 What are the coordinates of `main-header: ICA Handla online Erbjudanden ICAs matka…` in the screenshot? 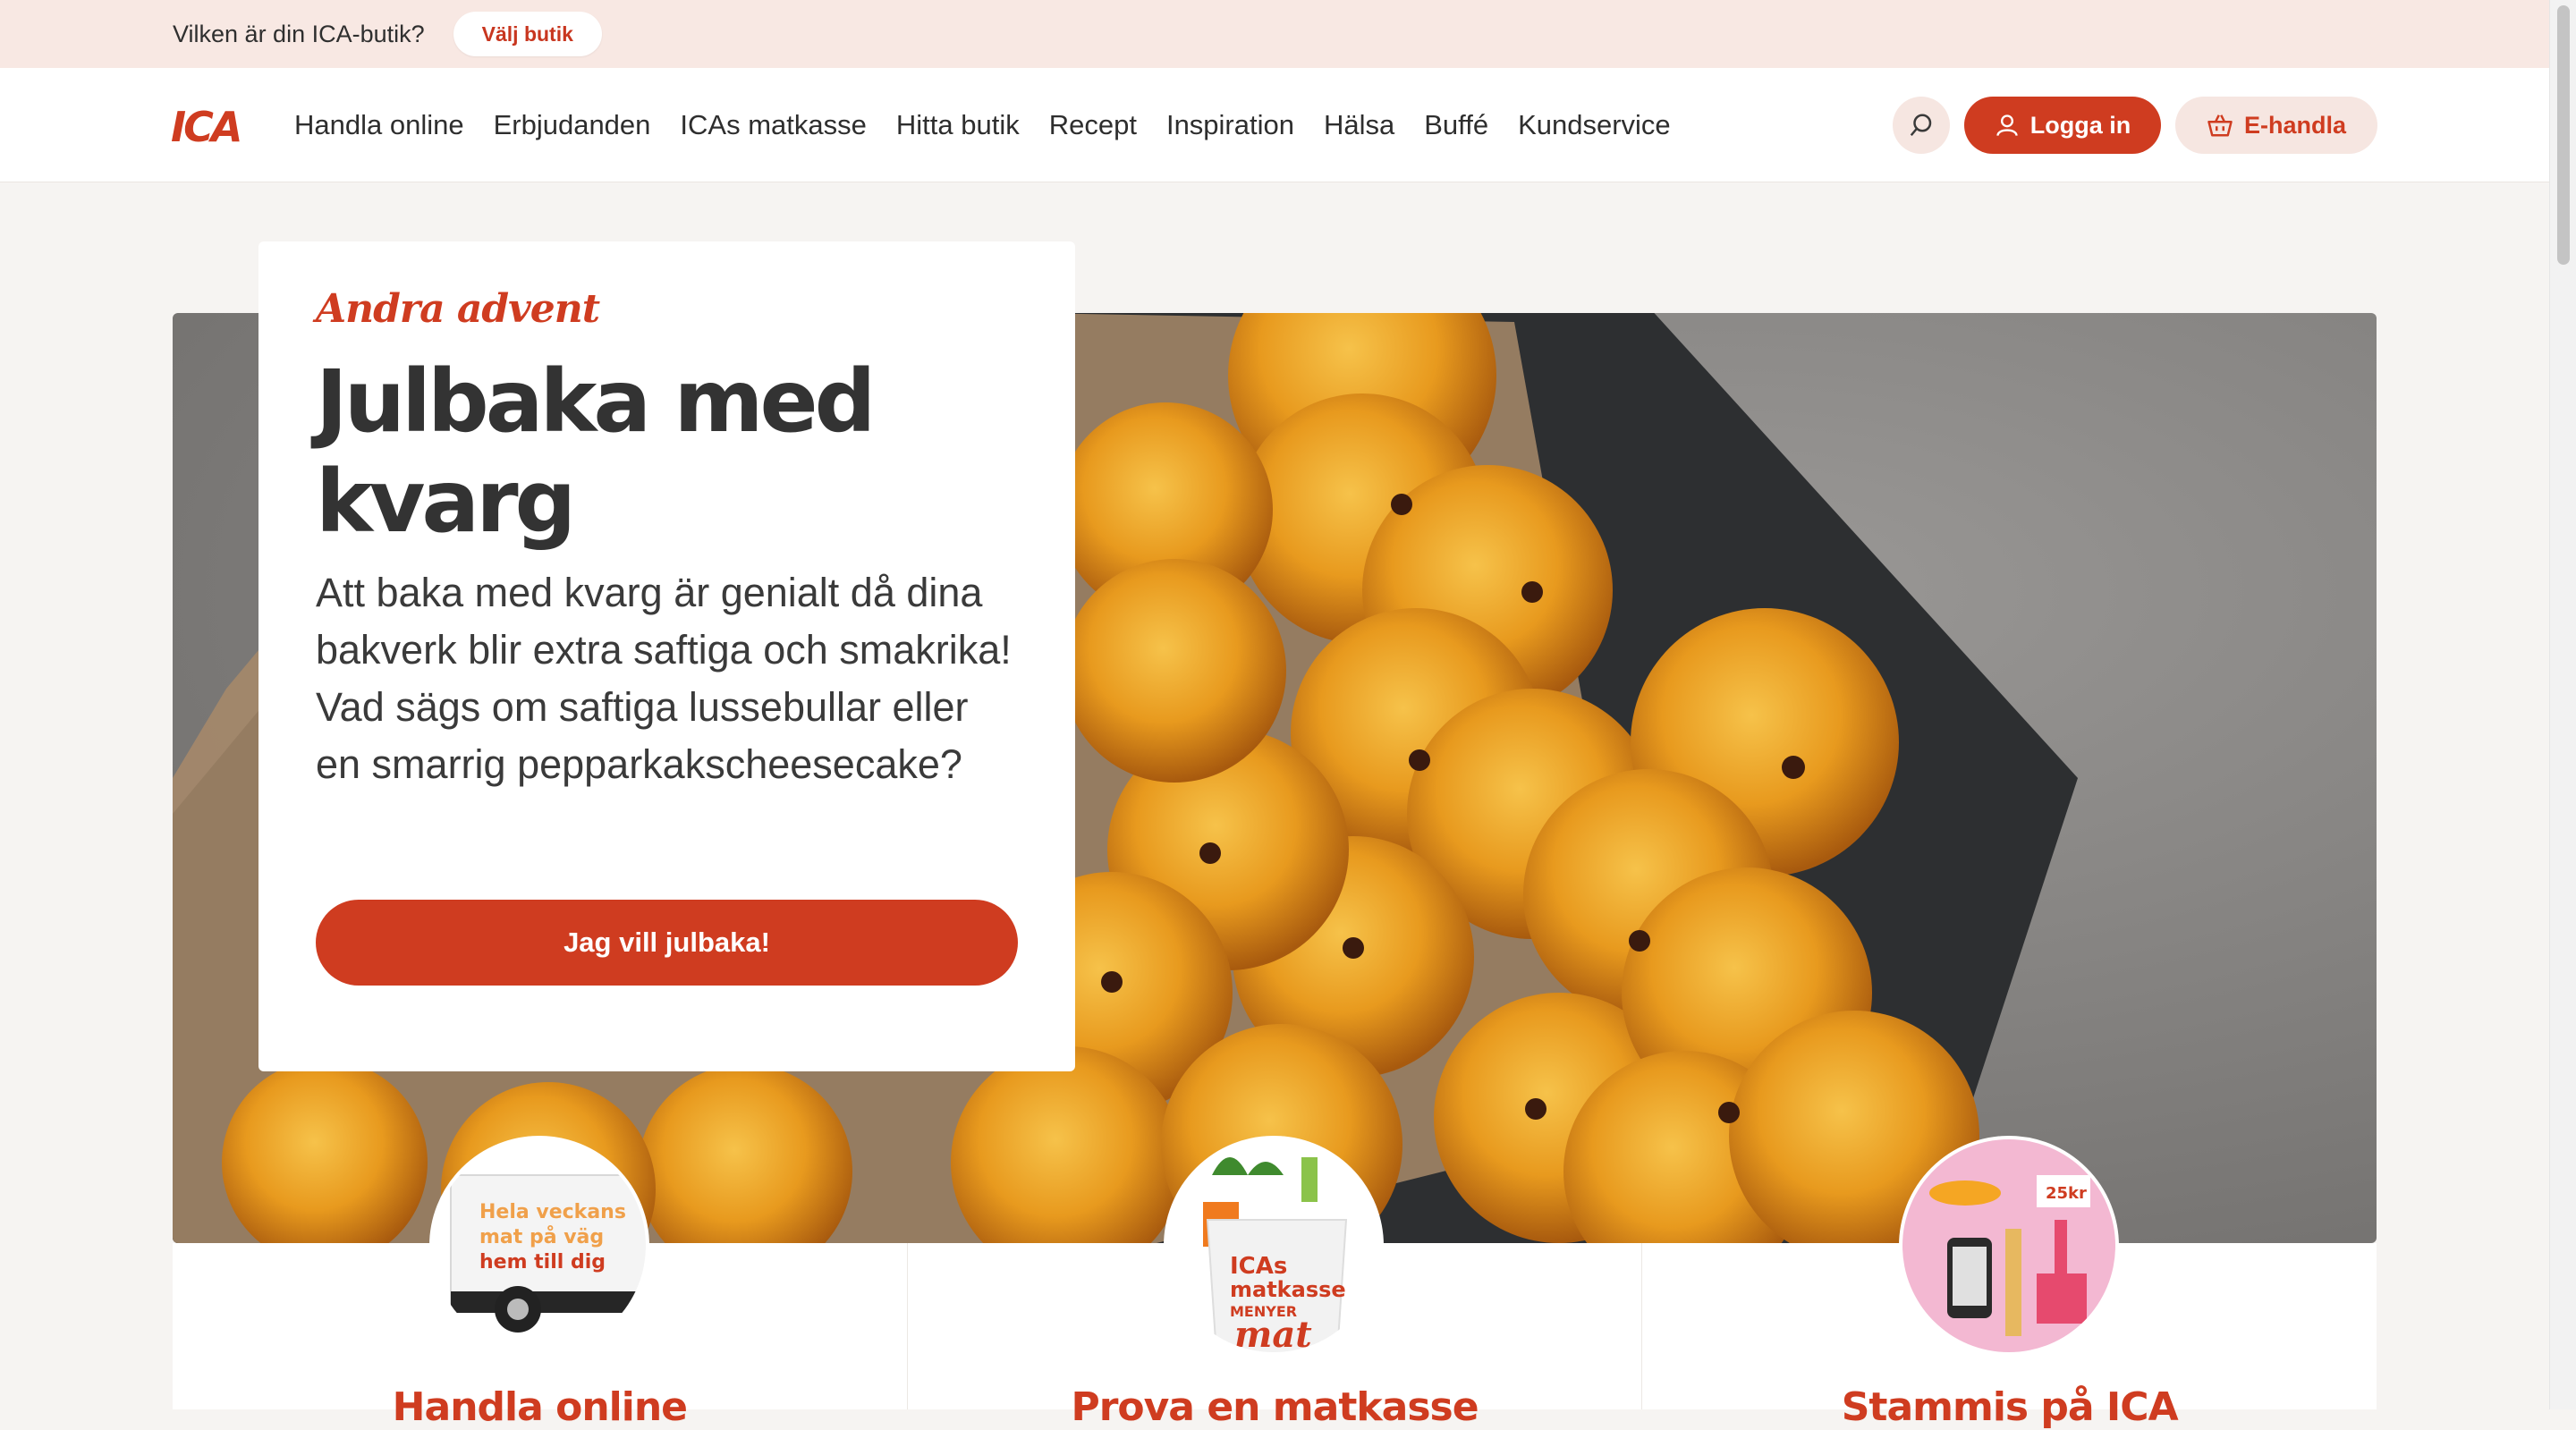 It's located at (1274, 125).